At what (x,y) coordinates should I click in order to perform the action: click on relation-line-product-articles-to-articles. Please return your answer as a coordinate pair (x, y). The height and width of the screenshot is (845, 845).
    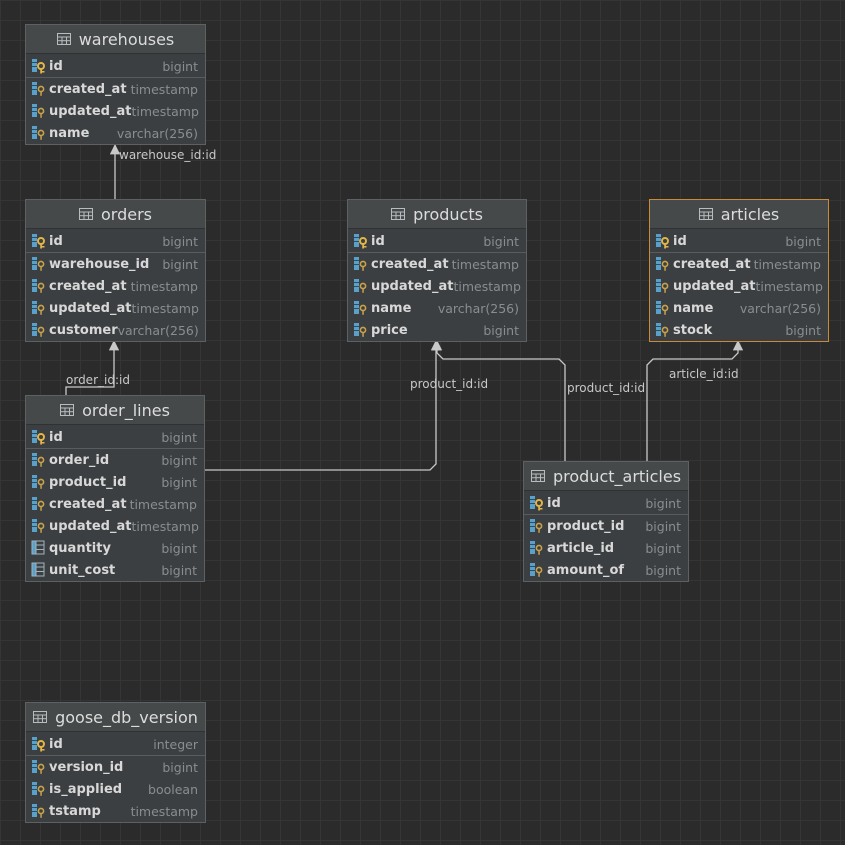
    Looking at the image, I should click on (695, 400).